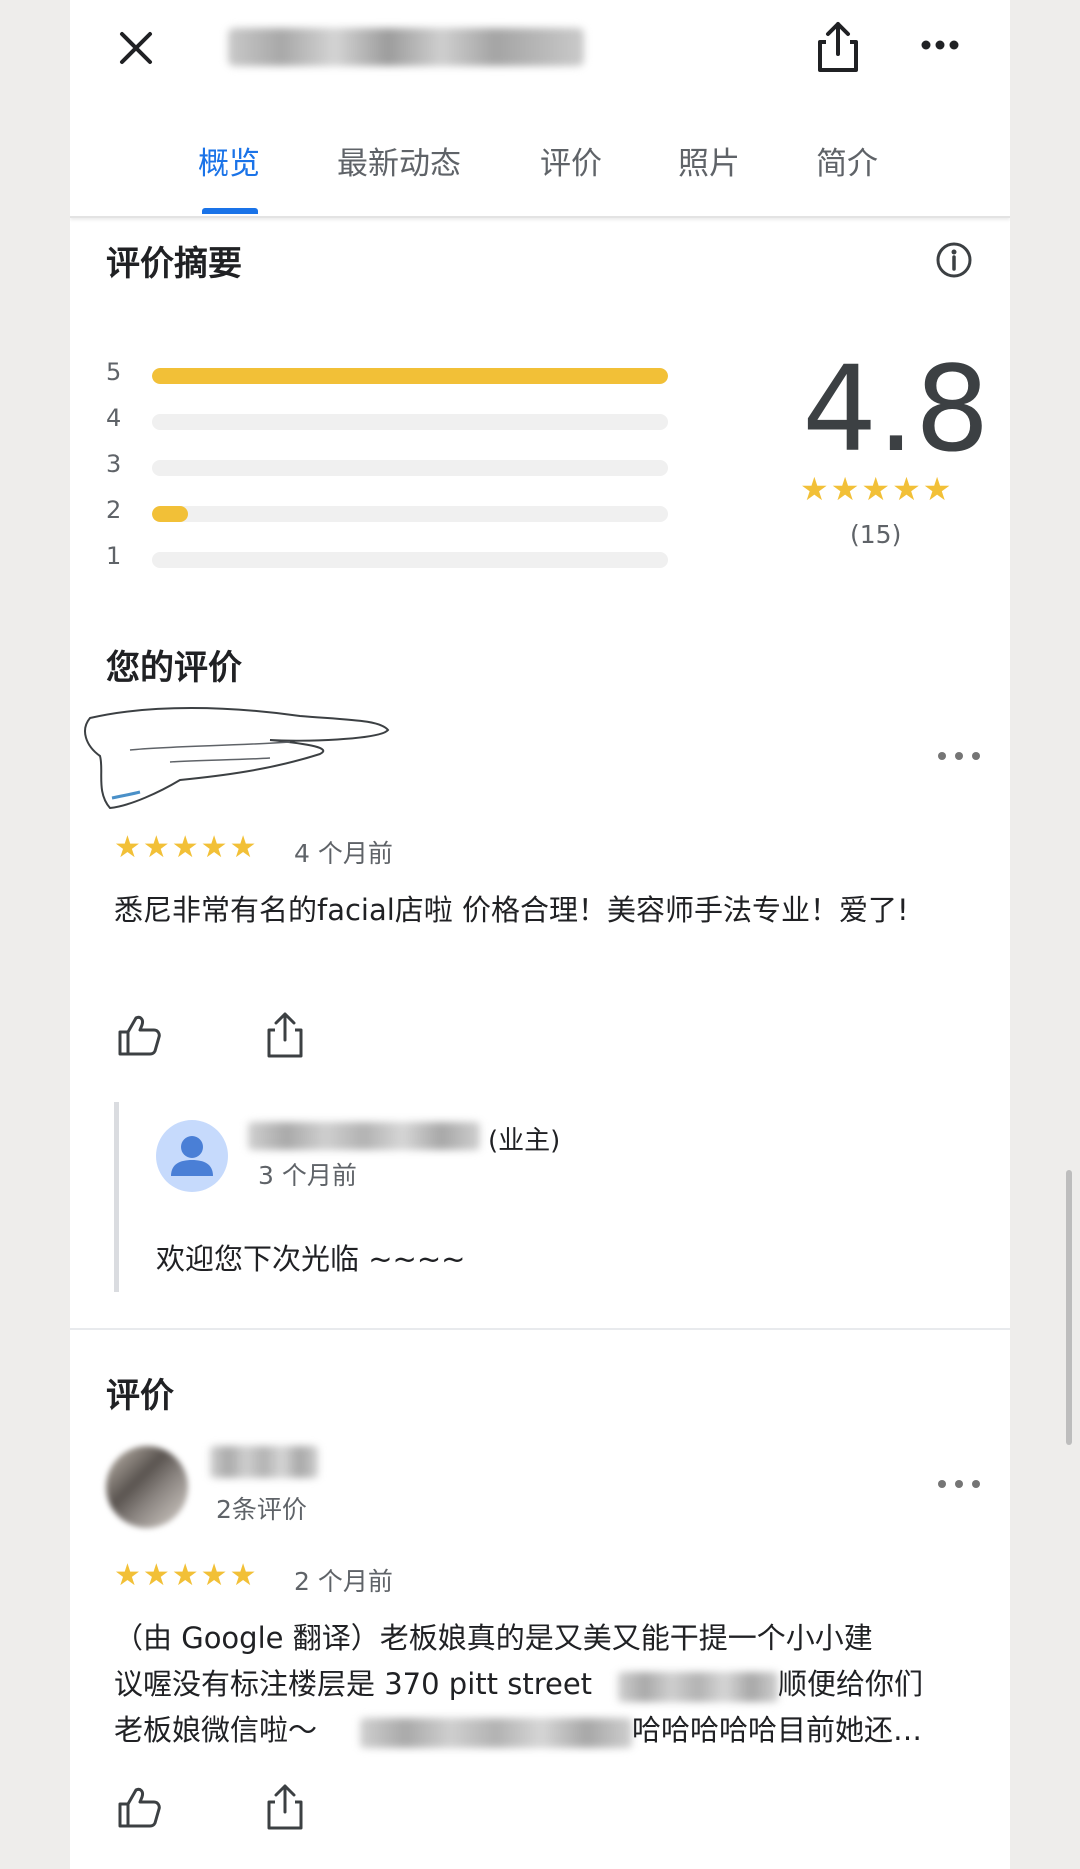 The height and width of the screenshot is (1869, 1080). Describe the element at coordinates (311, 1259) in the screenshot. I see `reply-text: 欢迎您下次光临 ~~~~` at that location.